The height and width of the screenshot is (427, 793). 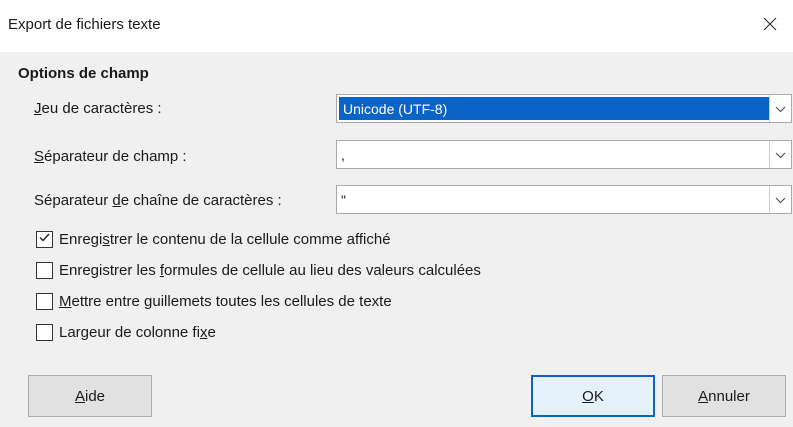 I want to click on ok-button: OK, so click(x=593, y=396).